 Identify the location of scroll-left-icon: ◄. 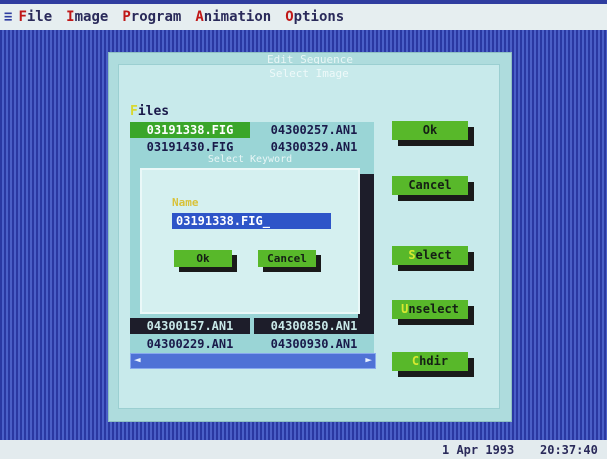
(137, 359).